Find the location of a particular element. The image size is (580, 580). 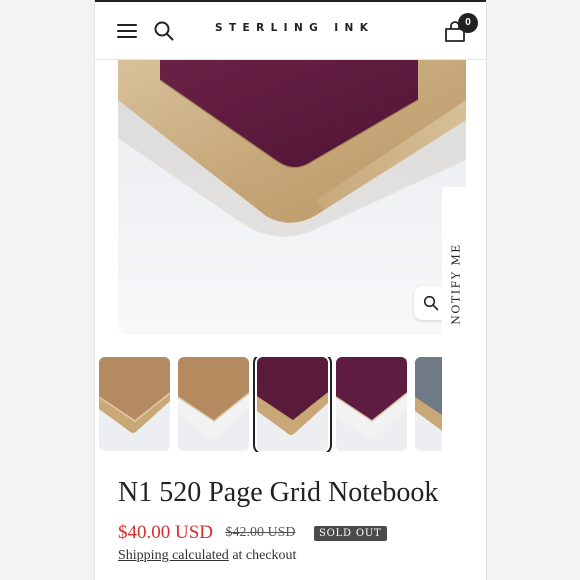

notify-me-tab: NOTIFY ME is located at coordinates (456, 283).